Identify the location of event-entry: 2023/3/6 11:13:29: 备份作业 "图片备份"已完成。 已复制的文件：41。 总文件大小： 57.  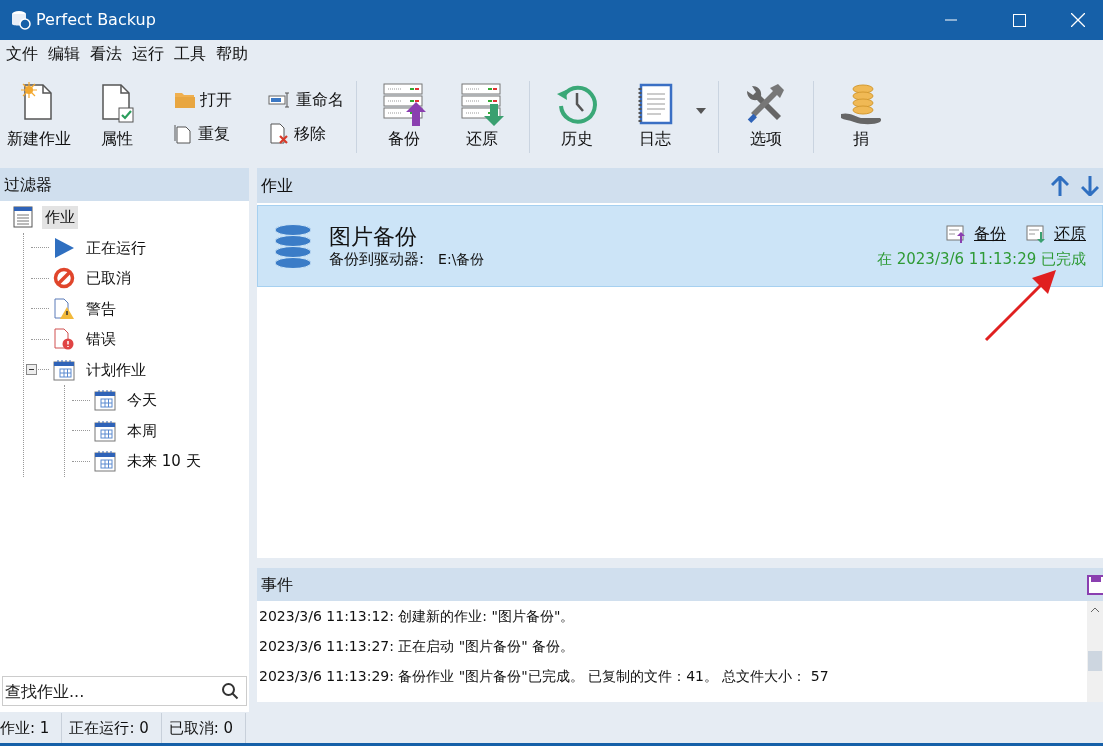
(544, 676).